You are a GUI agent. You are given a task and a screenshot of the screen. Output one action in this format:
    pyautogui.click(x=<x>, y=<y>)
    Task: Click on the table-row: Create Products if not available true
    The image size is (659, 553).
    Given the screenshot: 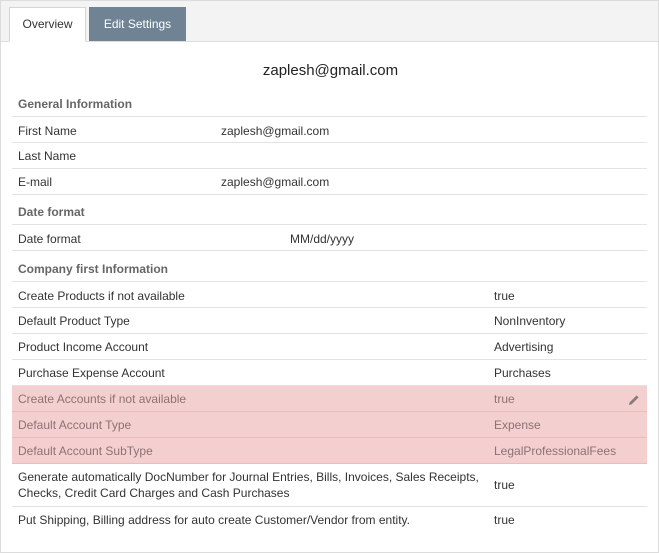 What is the action you would take?
    pyautogui.click(x=329, y=294)
    